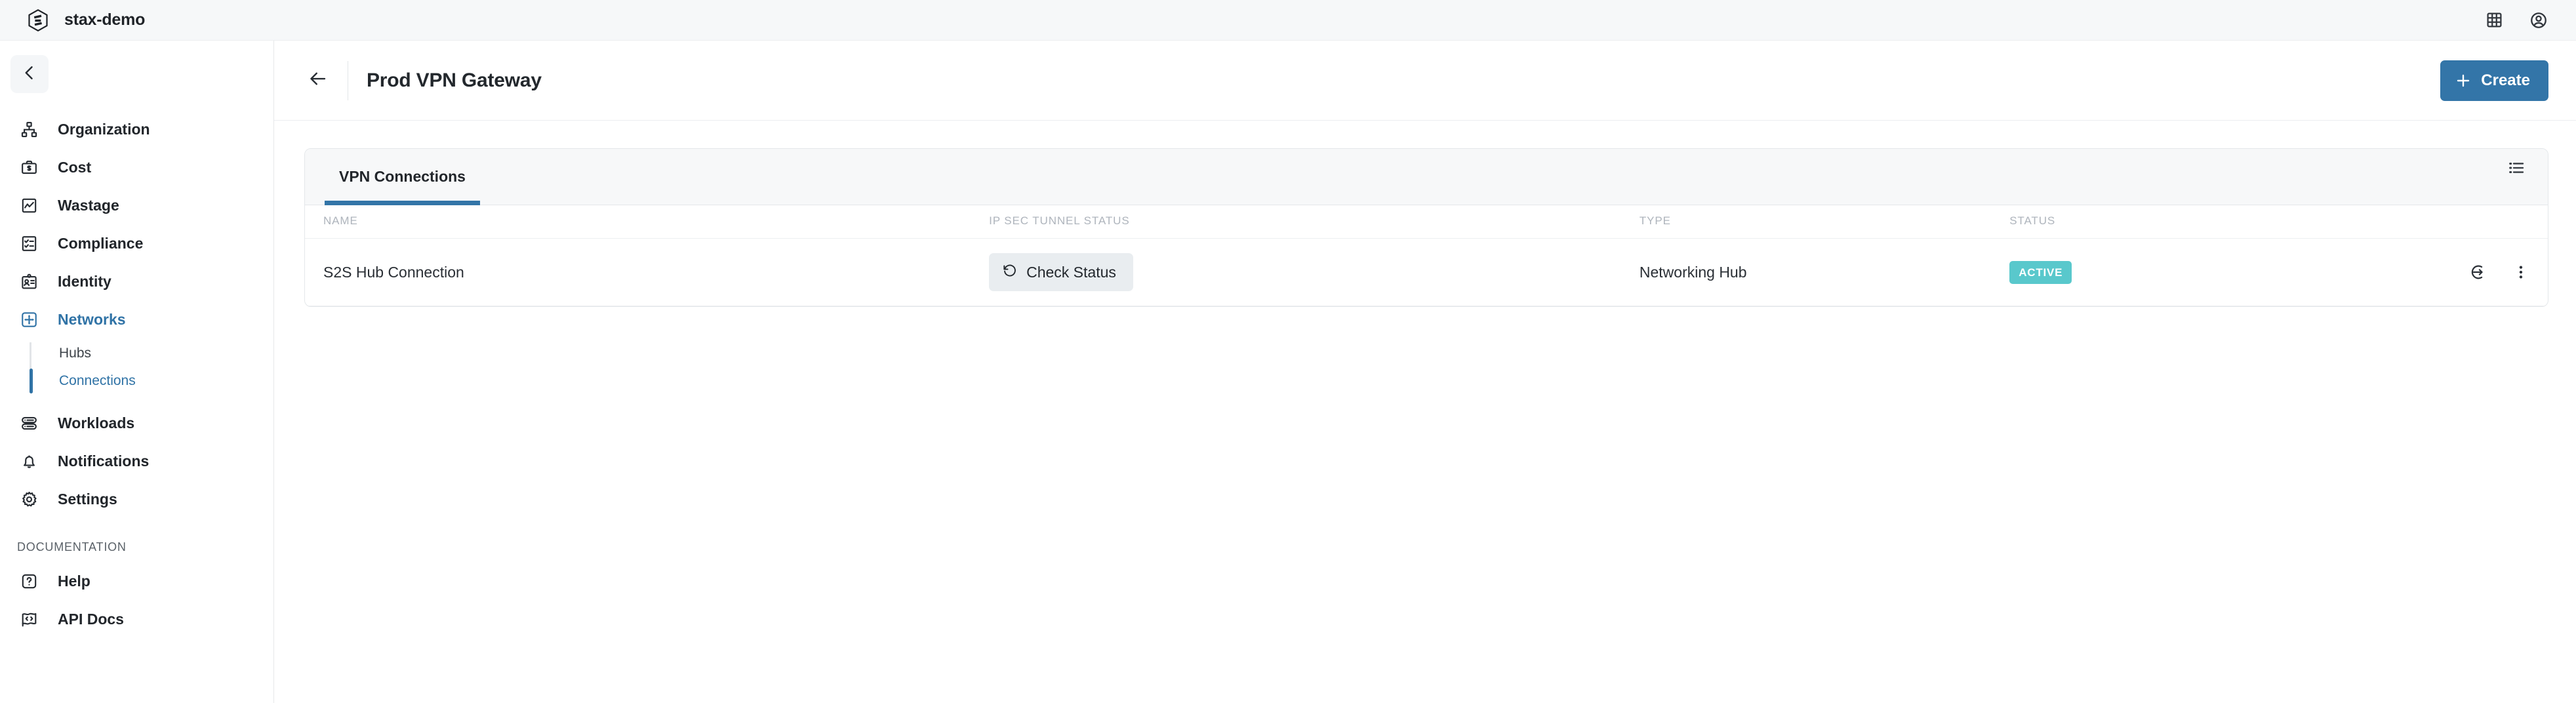 The height and width of the screenshot is (703, 2576). What do you see at coordinates (2040, 272) in the screenshot?
I see `status-badge: Active` at bounding box center [2040, 272].